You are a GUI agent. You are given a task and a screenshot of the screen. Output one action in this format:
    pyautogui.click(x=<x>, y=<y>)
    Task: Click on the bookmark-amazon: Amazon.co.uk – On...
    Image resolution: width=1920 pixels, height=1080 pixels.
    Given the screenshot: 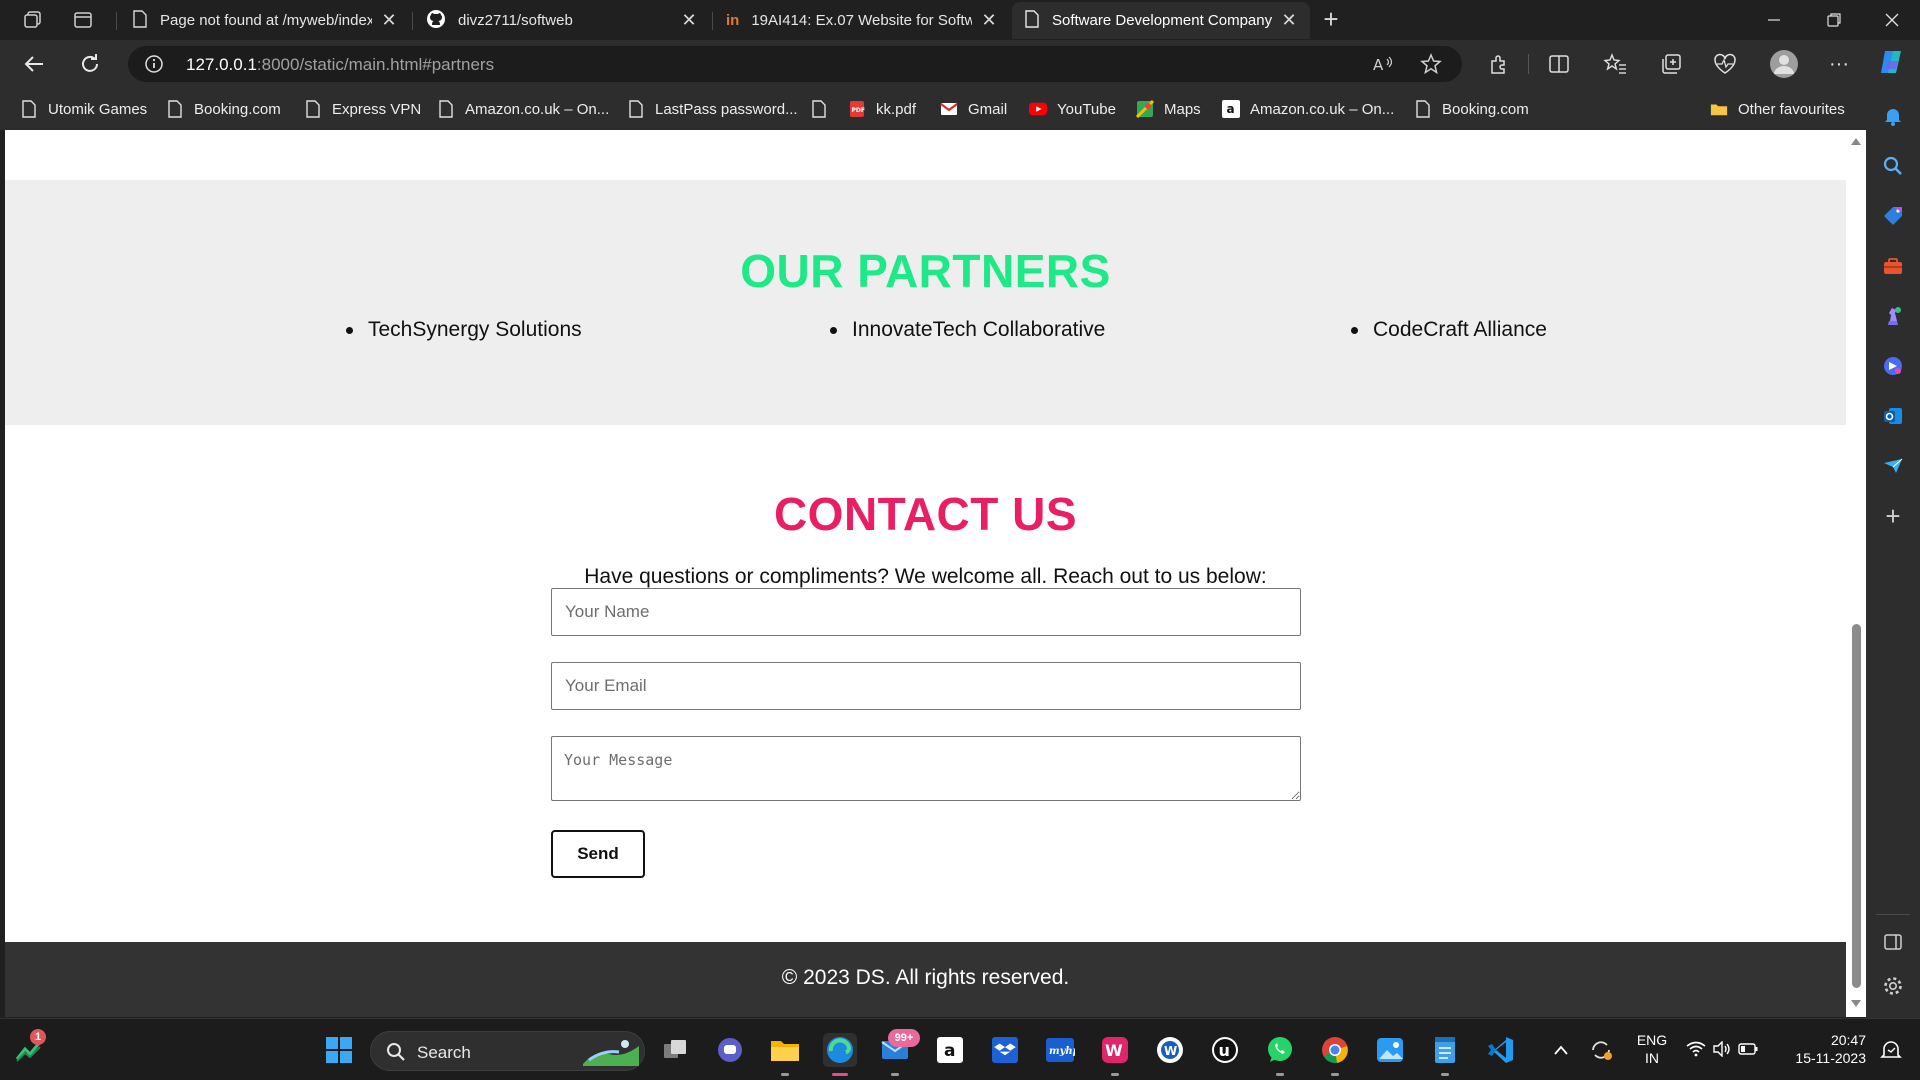 What is the action you would take?
    pyautogui.click(x=523, y=109)
    